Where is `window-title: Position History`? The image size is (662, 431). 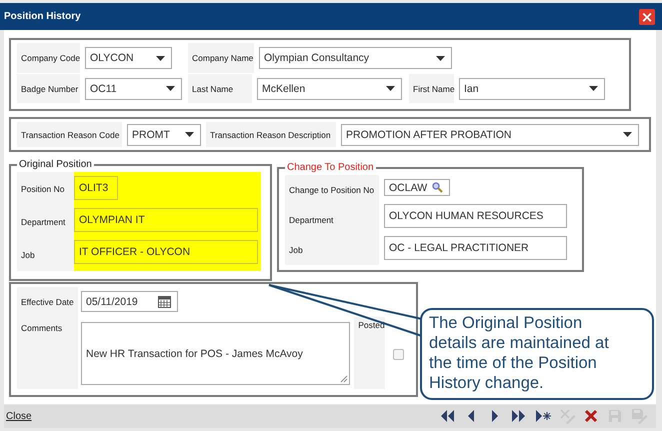
window-title: Position History is located at coordinates (42, 16).